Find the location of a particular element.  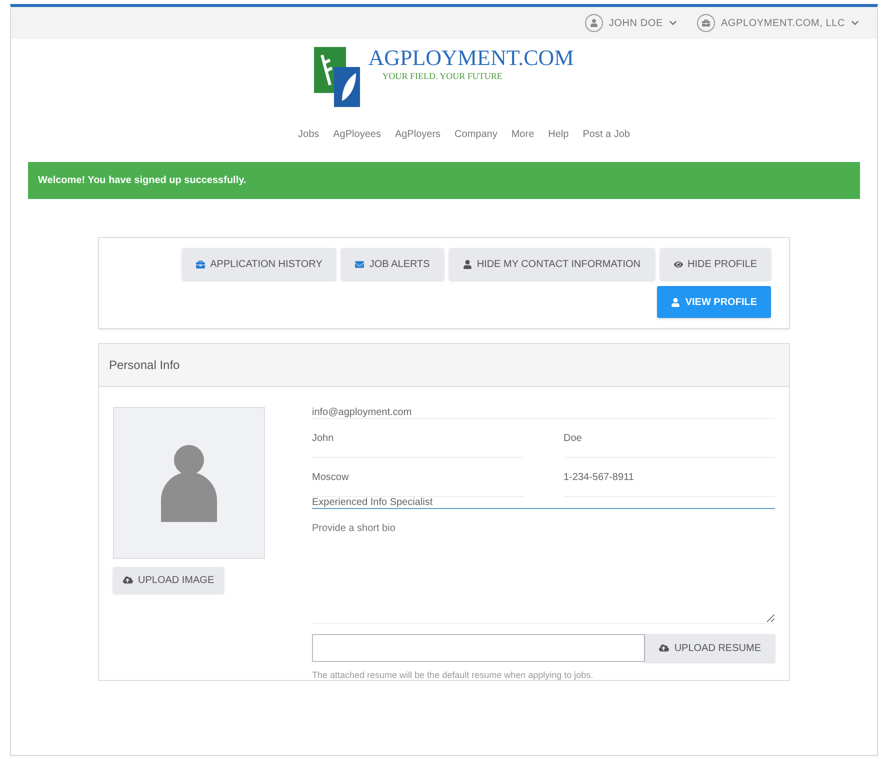

upload-image-button: UPLOAD IMAGE is located at coordinates (168, 580).